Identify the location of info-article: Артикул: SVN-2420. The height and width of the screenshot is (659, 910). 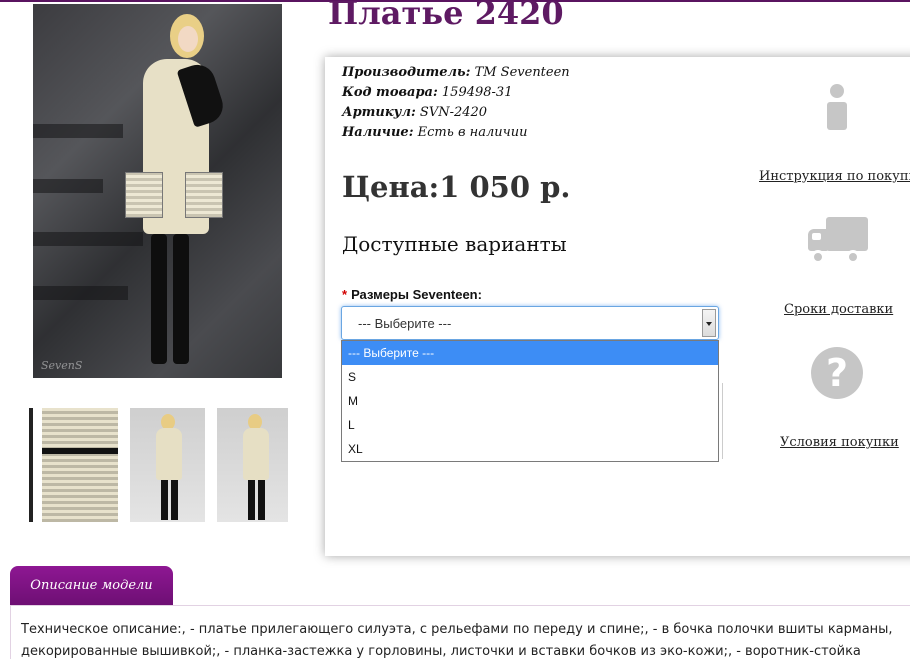
(414, 112).